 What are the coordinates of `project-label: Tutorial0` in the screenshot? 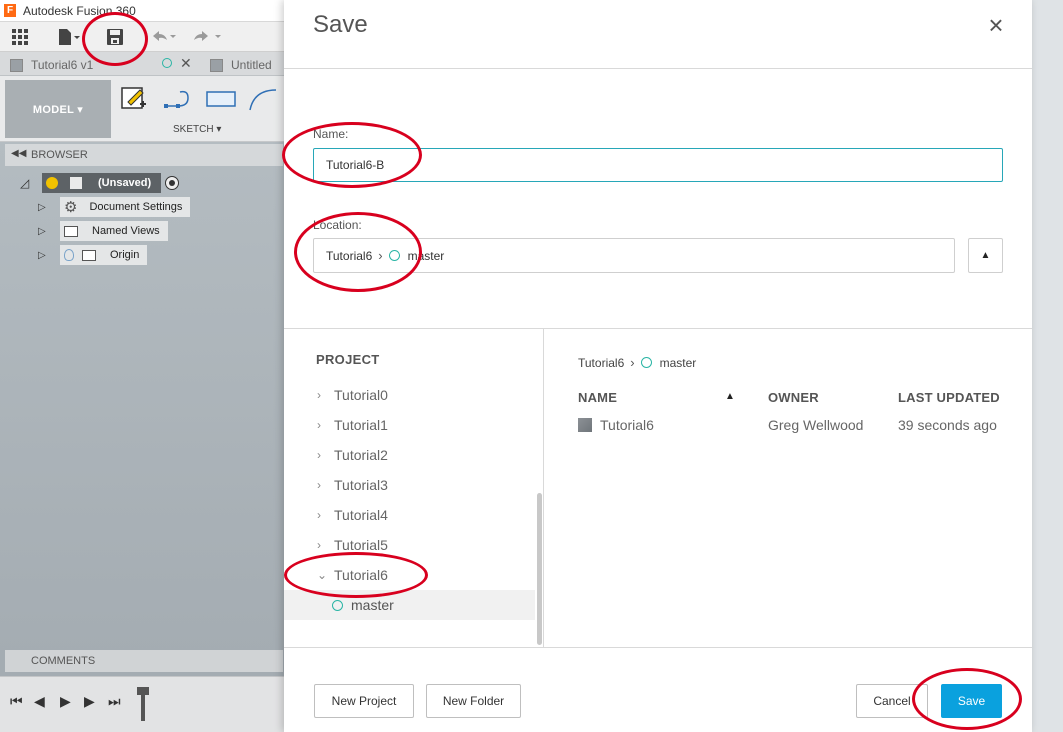 It's located at (361, 395).